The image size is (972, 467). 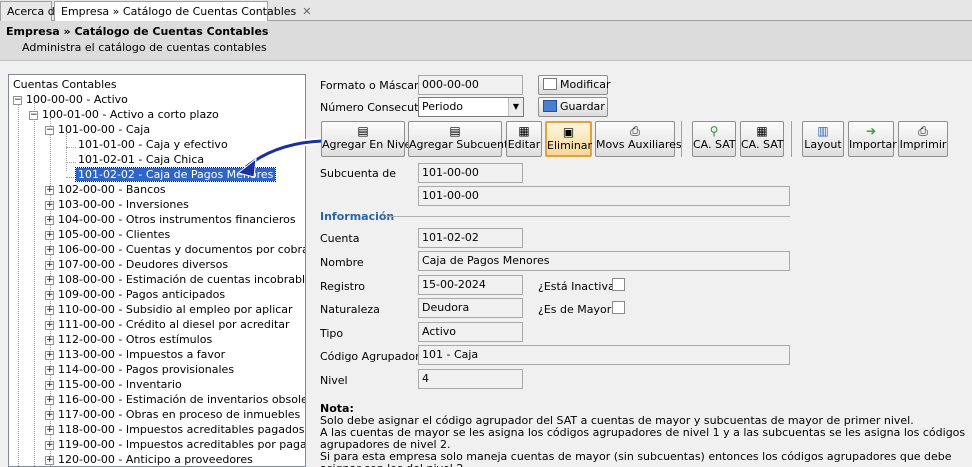 I want to click on button-label: Editar, so click(x=524, y=144).